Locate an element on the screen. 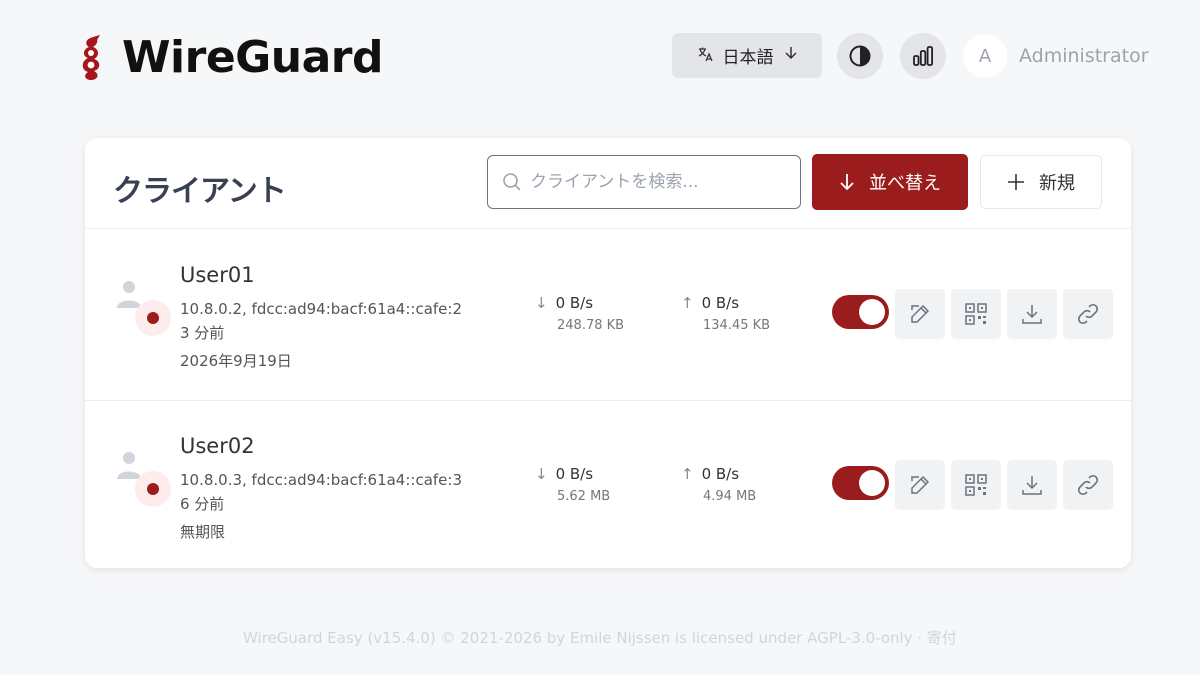  rx-total: 248.78 KB is located at coordinates (591, 325).